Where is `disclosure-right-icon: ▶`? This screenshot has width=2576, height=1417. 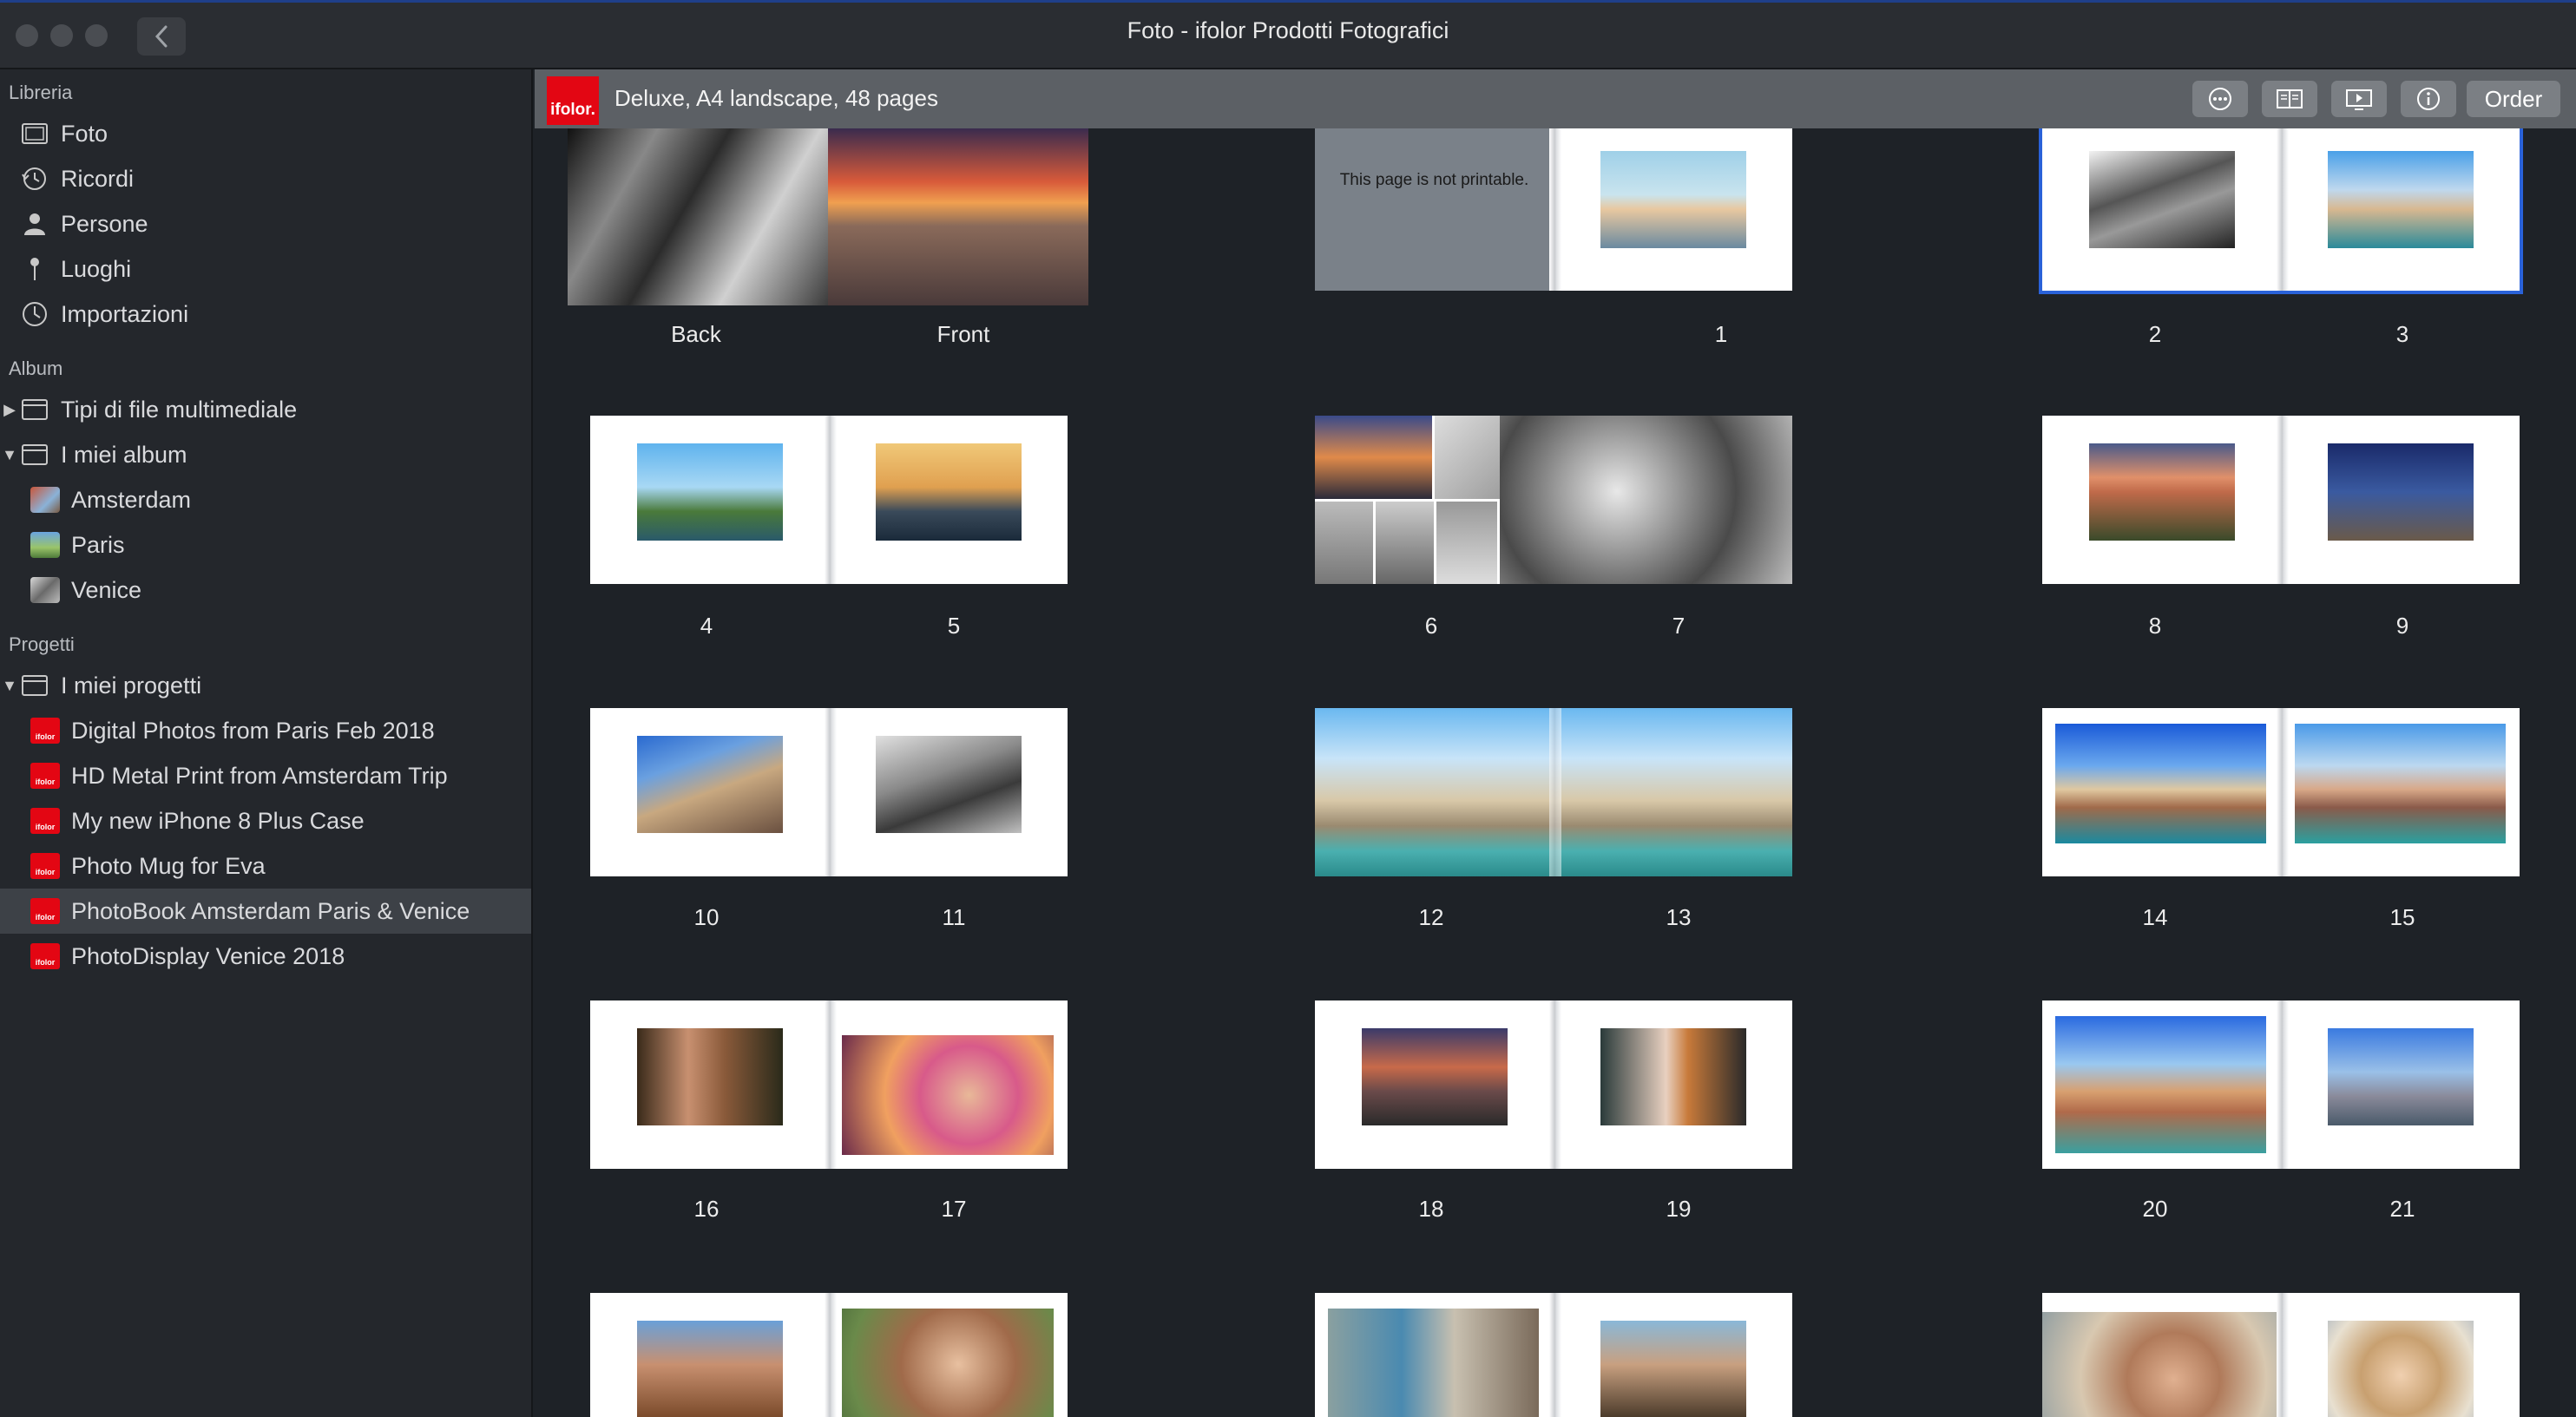
disclosure-right-icon: ▶ is located at coordinates (9, 410).